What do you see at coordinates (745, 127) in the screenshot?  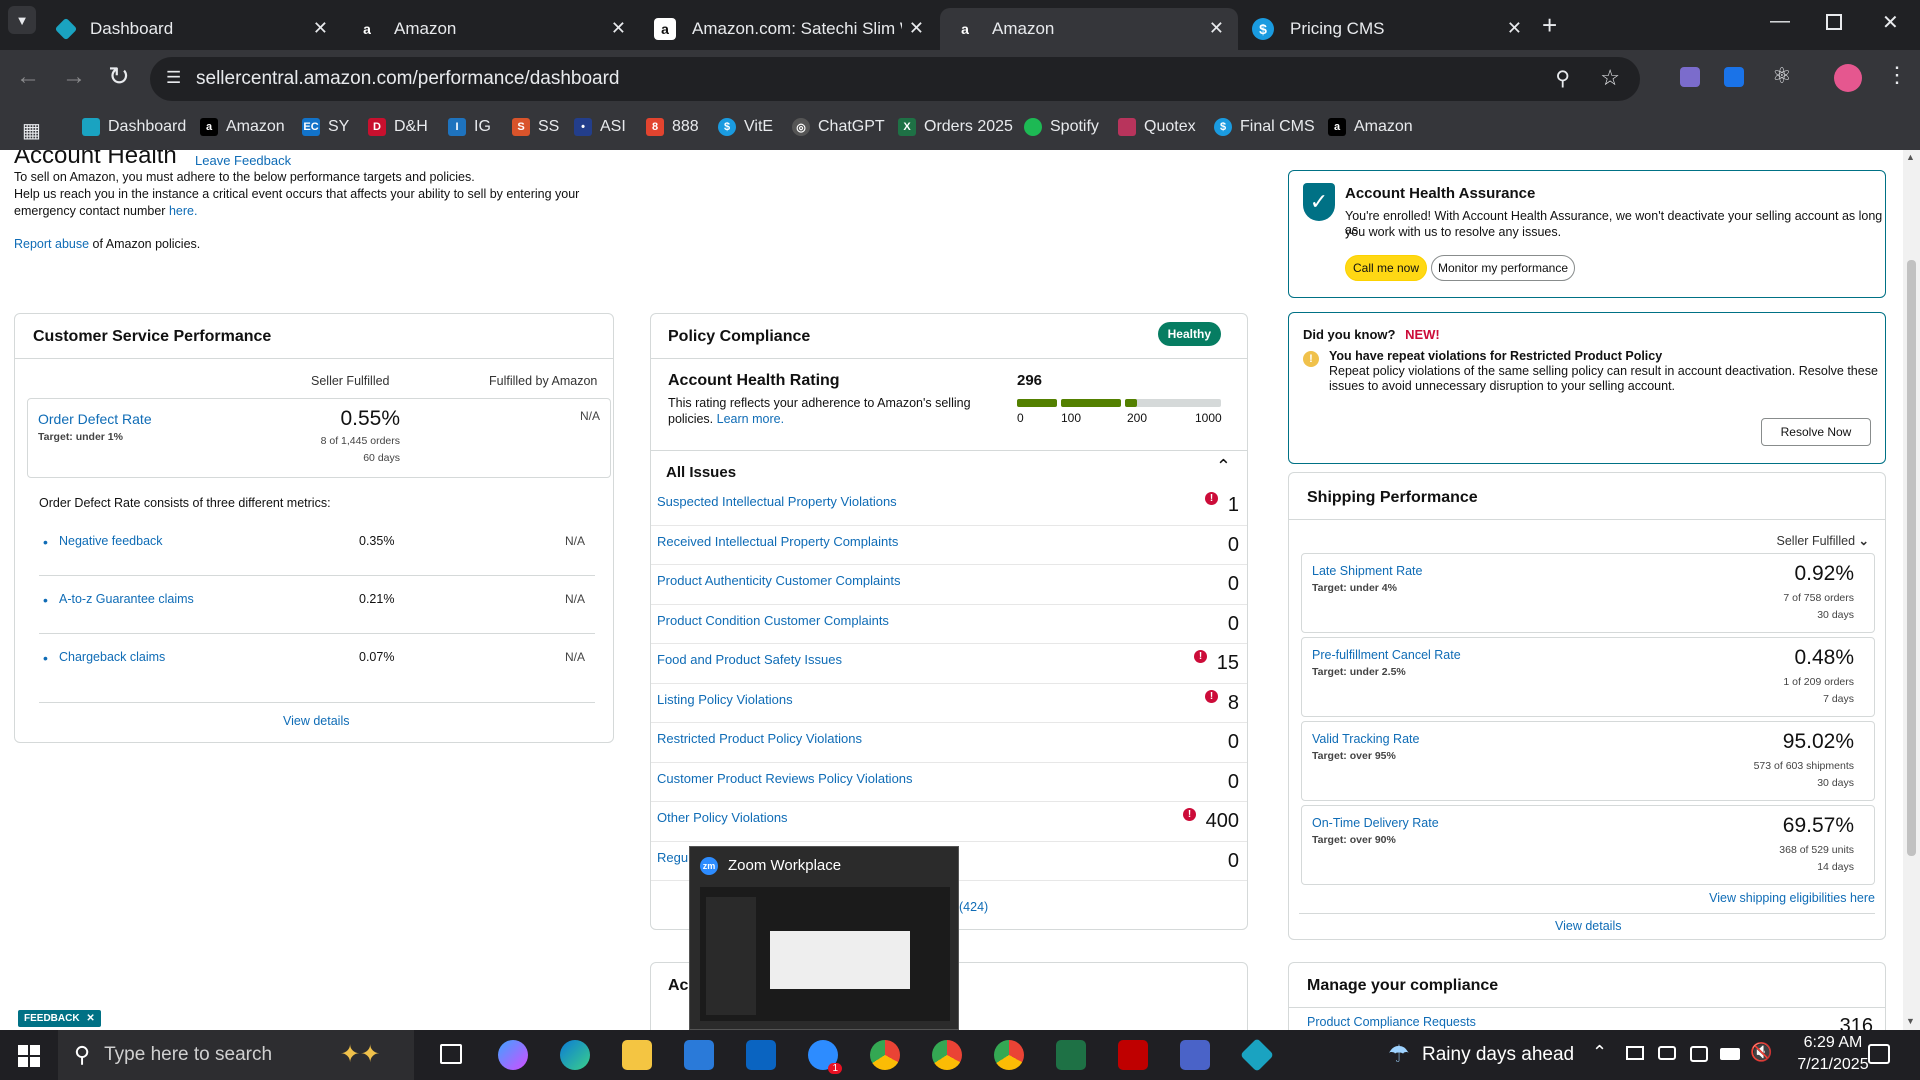 I see `bookmark-vite: $ VitE` at bounding box center [745, 127].